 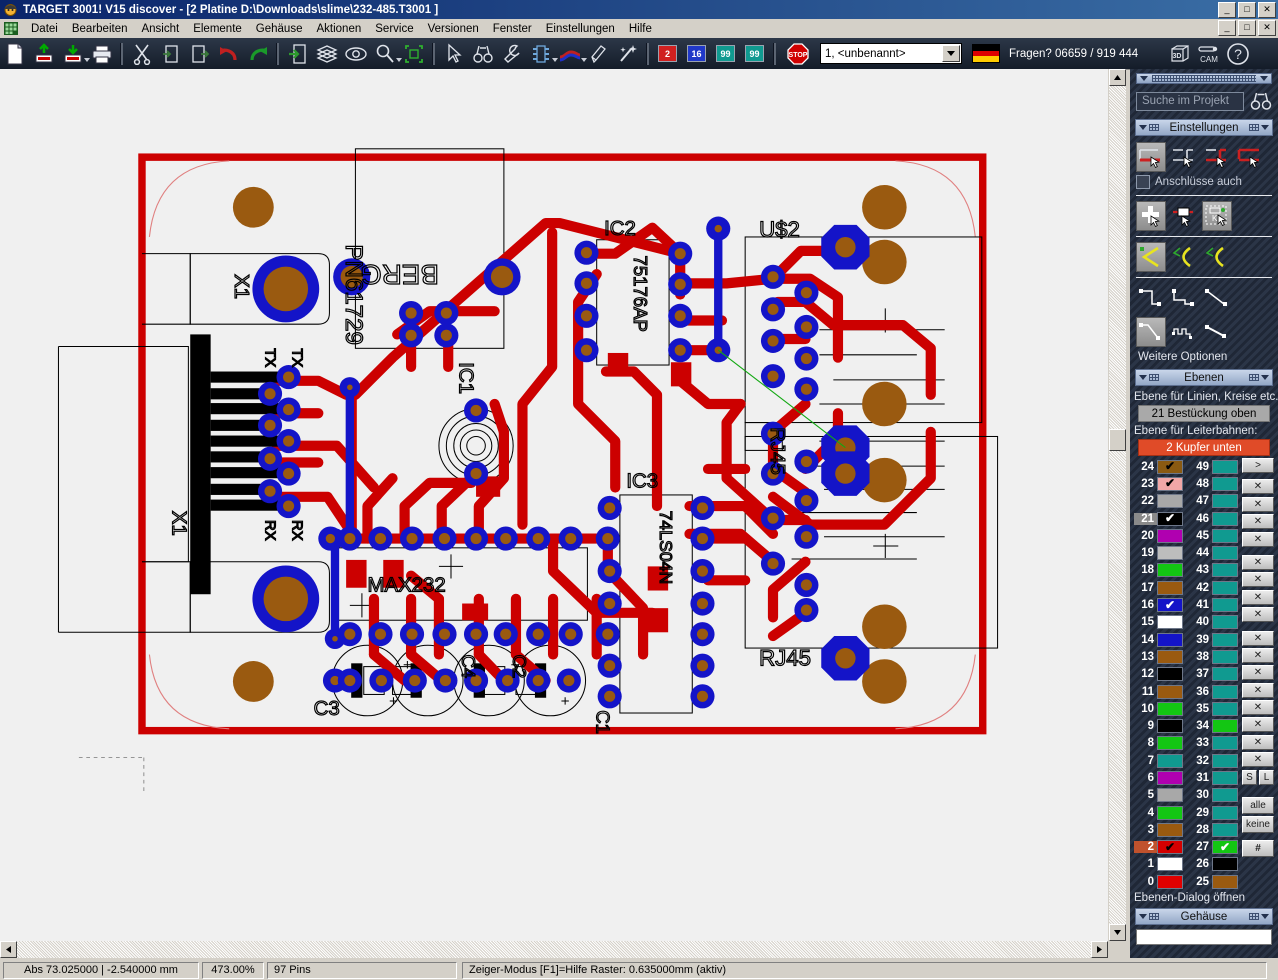 What do you see at coordinates (1117, 505) in the screenshot?
I see `canvas-vertical-scrollbar` at bounding box center [1117, 505].